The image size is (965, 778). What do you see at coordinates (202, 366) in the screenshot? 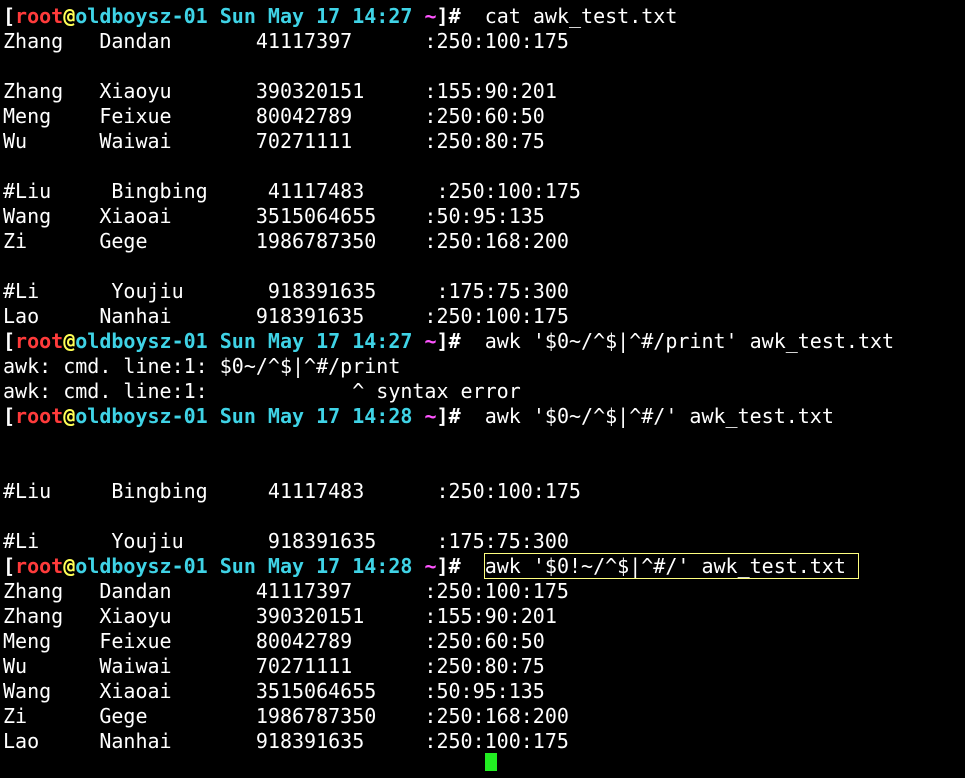
I see `output-line: awk: cmd. line:1: $0~/^$|^#/print` at bounding box center [202, 366].